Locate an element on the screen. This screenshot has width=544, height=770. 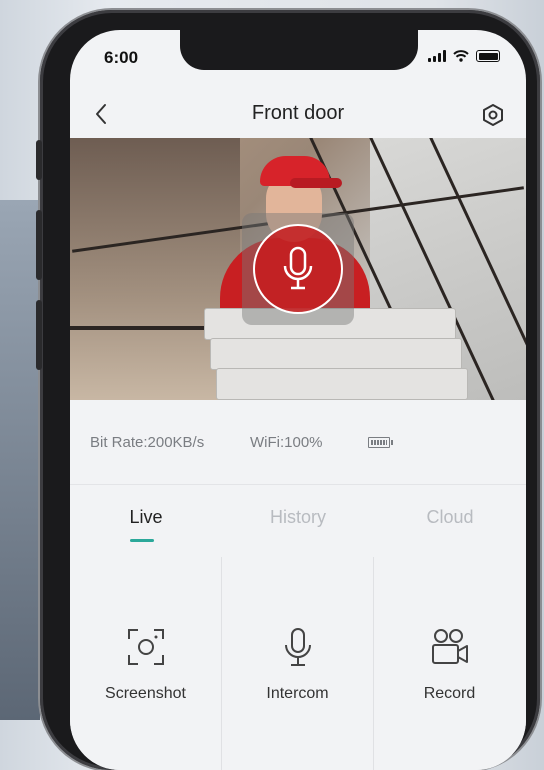
settings-button is located at coordinates (493, 115).